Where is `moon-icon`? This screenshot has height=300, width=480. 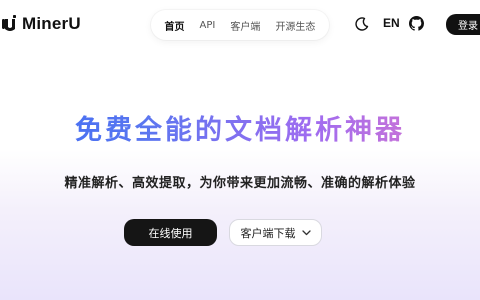 moon-icon is located at coordinates (362, 24).